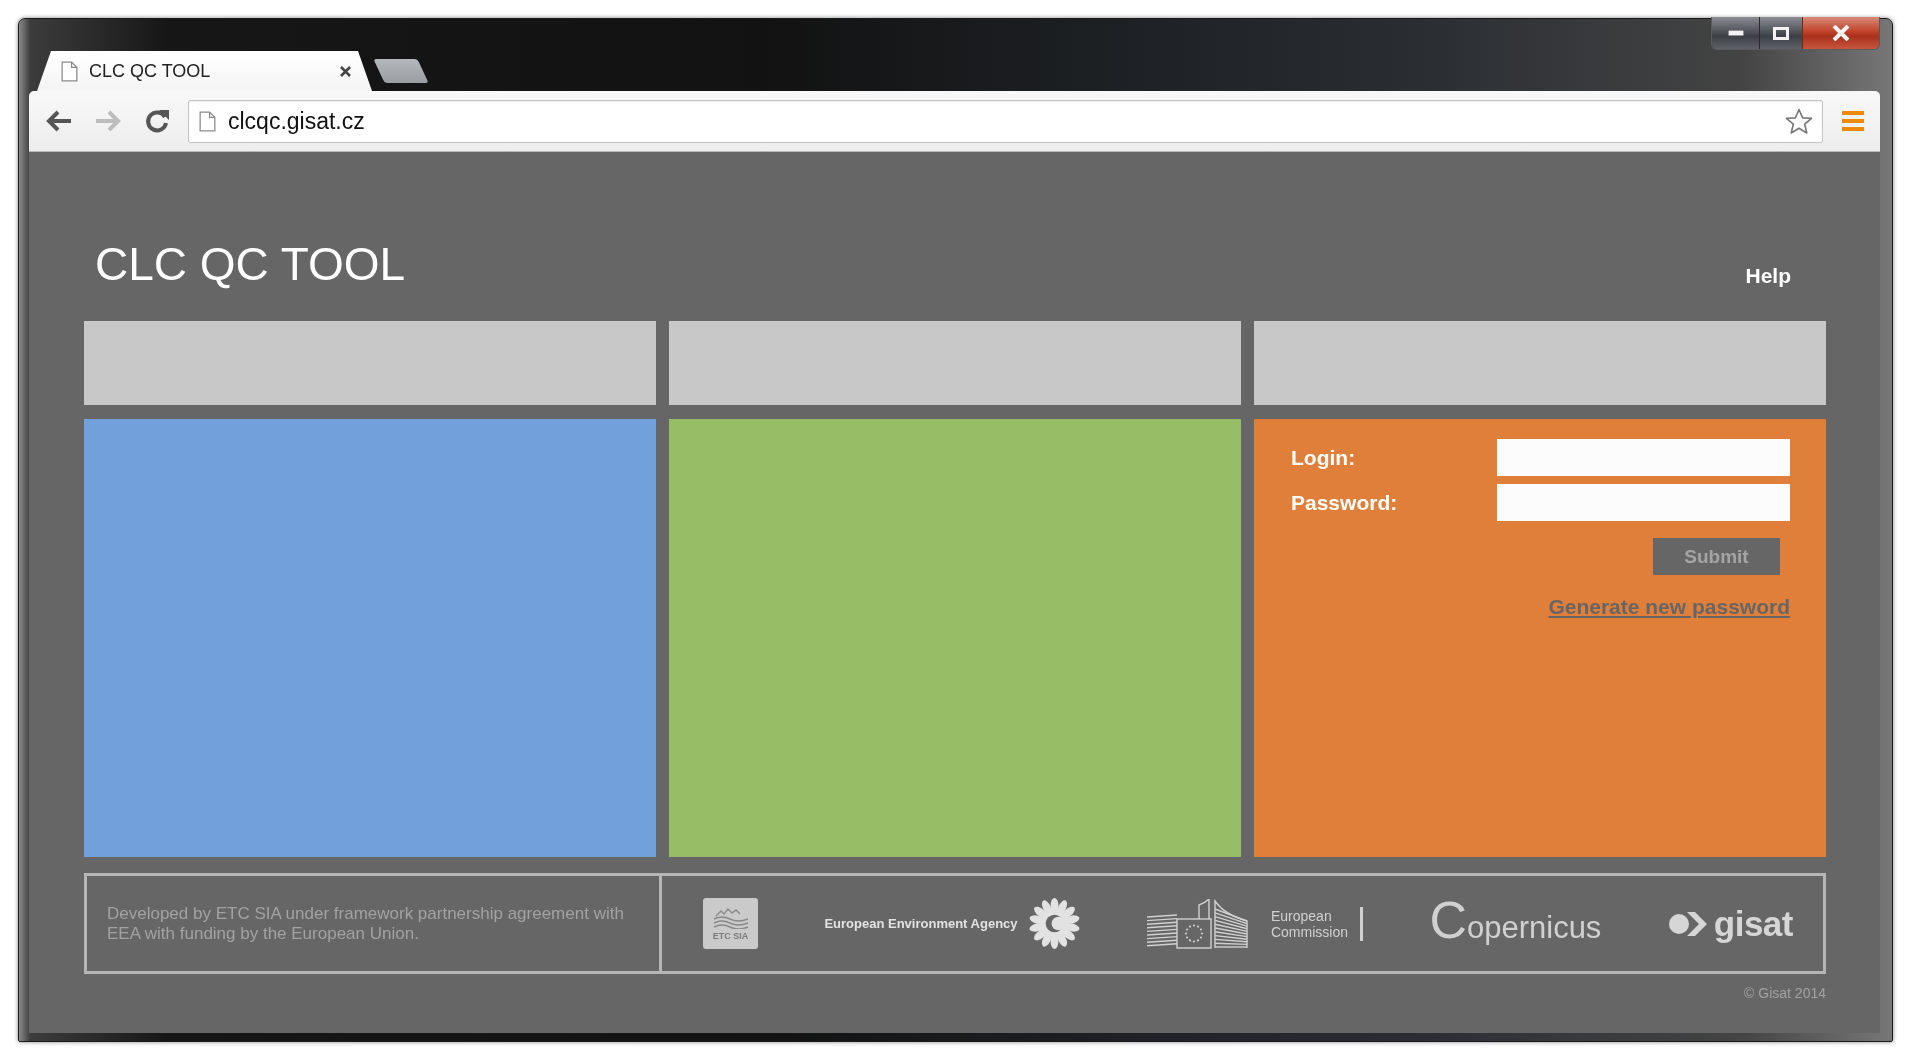 The image size is (1911, 1060). I want to click on reload-icon, so click(157, 121).